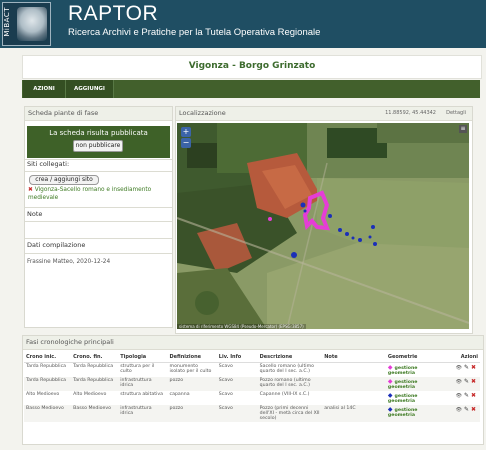 The height and width of the screenshot is (450, 486). What do you see at coordinates (69, 262) in the screenshot?
I see `compilation-value: Frassine Matteo, 2020-12-24` at bounding box center [69, 262].